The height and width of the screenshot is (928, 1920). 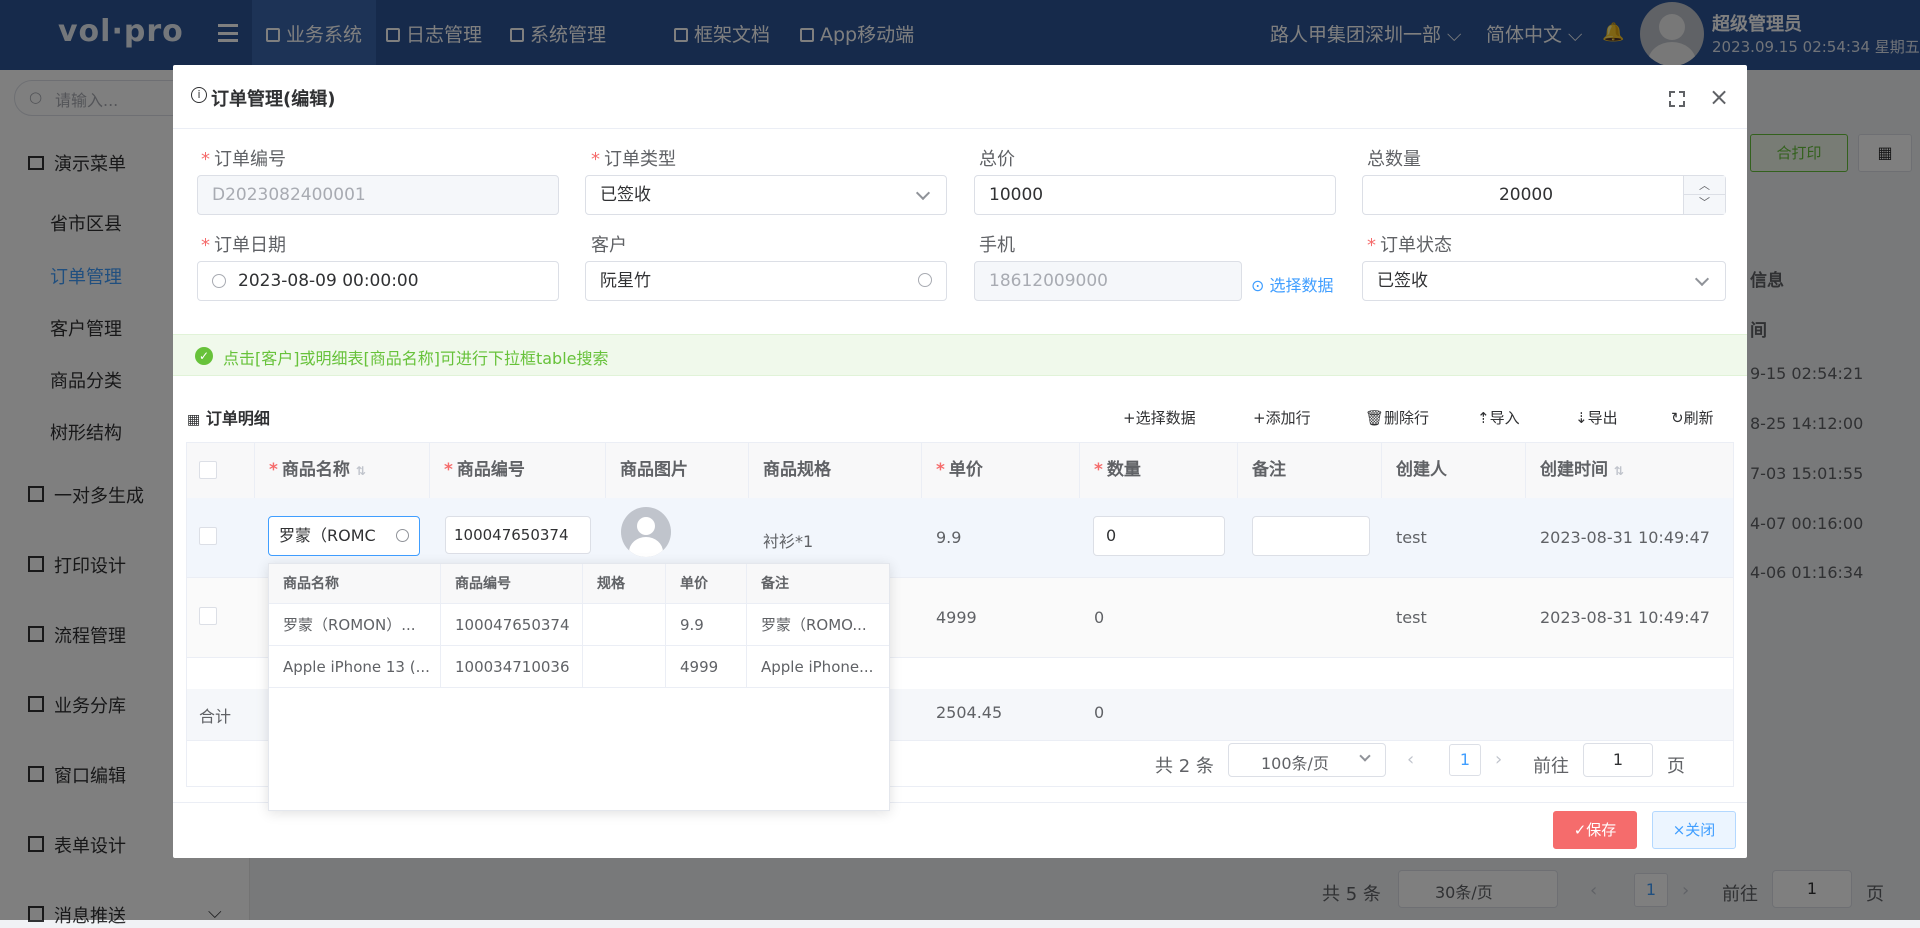 I want to click on order-no-label: * 订单编号, so click(x=243, y=159).